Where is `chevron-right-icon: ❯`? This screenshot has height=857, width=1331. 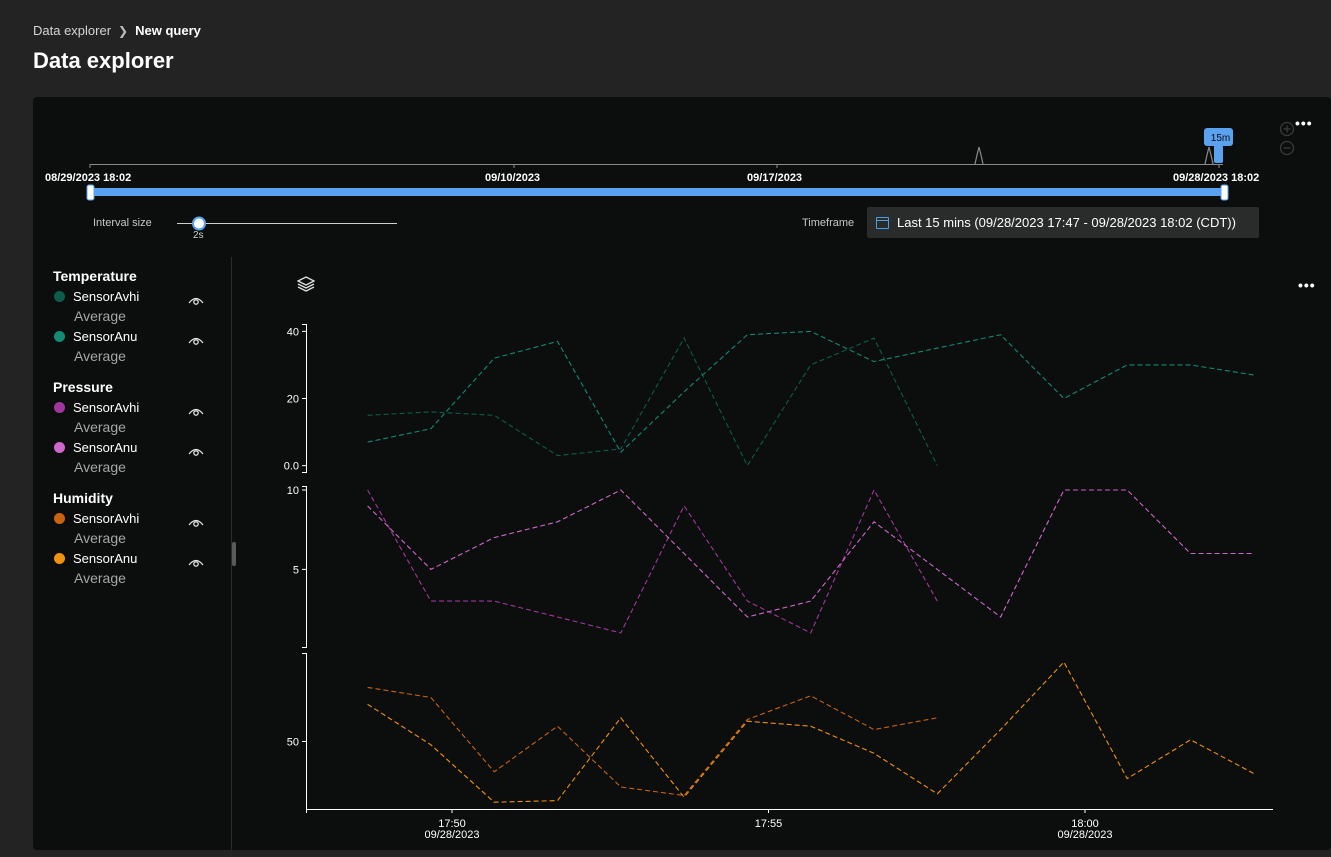 chevron-right-icon: ❯ is located at coordinates (123, 30).